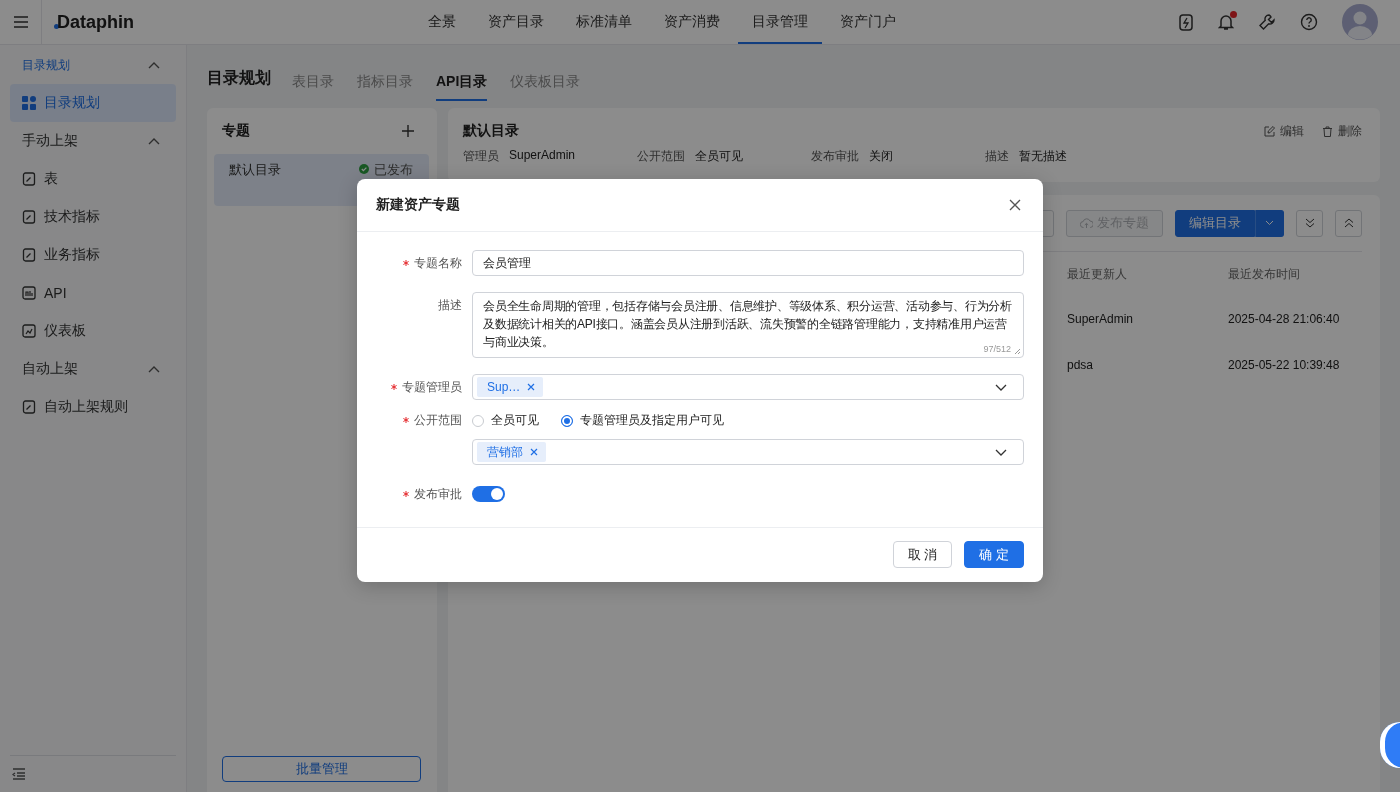 Image resolution: width=1400 pixels, height=792 pixels. I want to click on field-label: 专题管理员, so click(409, 387).